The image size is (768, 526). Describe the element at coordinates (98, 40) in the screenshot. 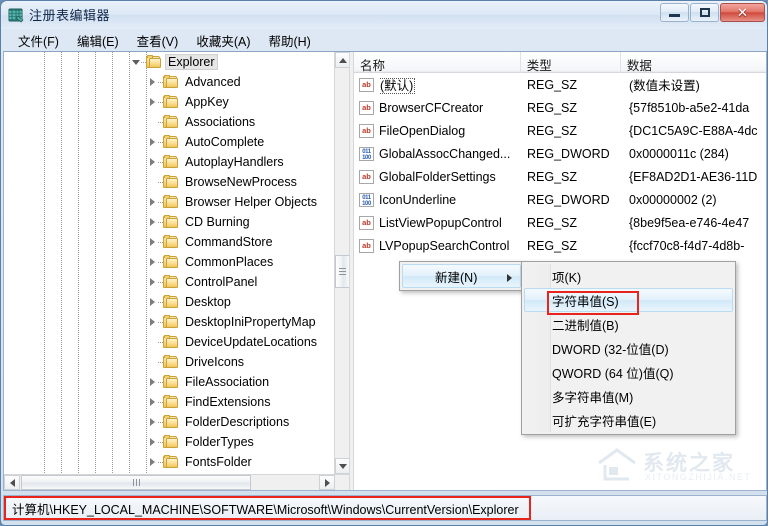

I see `menu-edit: 编辑(E)` at that location.